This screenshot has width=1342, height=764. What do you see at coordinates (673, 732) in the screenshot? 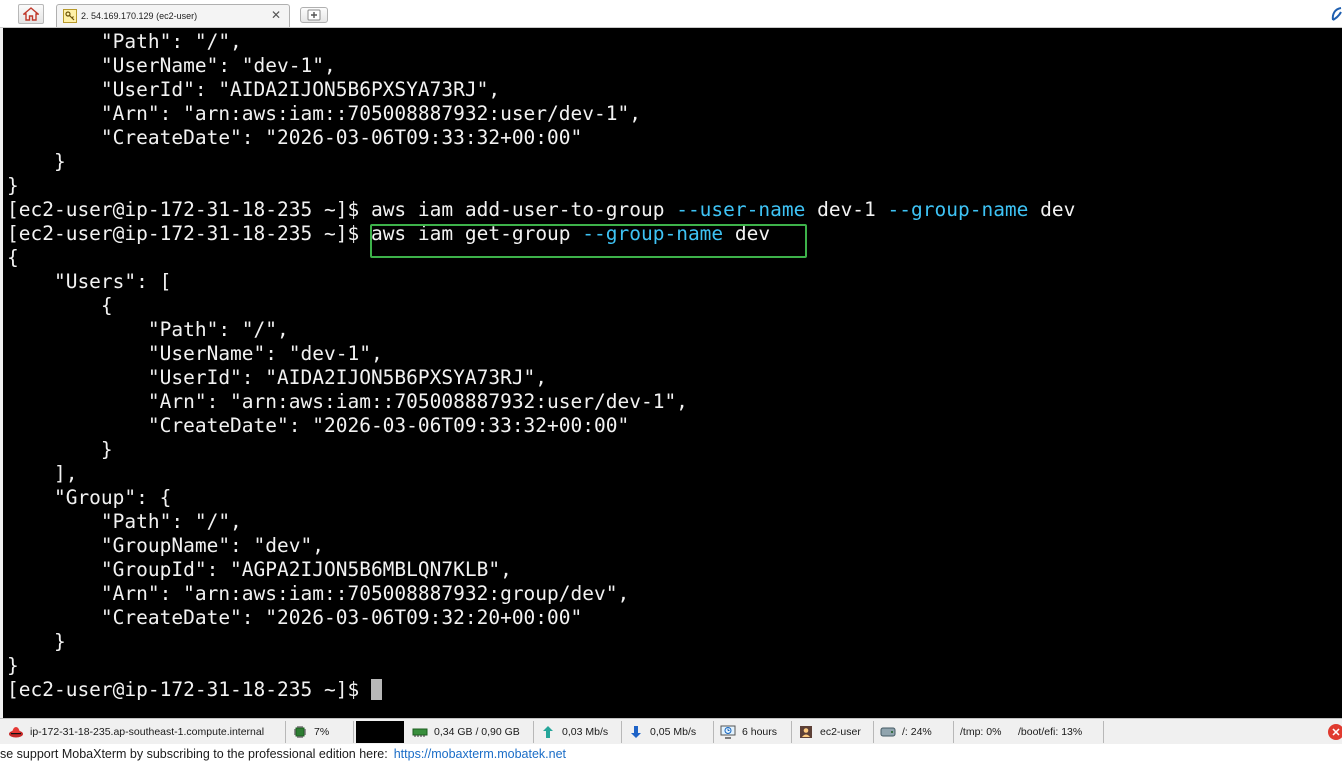
I see `download-value: 0,05 Mb/s` at bounding box center [673, 732].